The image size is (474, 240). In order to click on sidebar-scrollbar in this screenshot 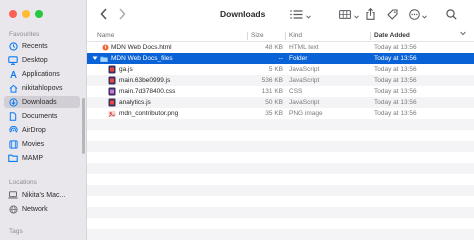, I will do `click(83, 126)`.